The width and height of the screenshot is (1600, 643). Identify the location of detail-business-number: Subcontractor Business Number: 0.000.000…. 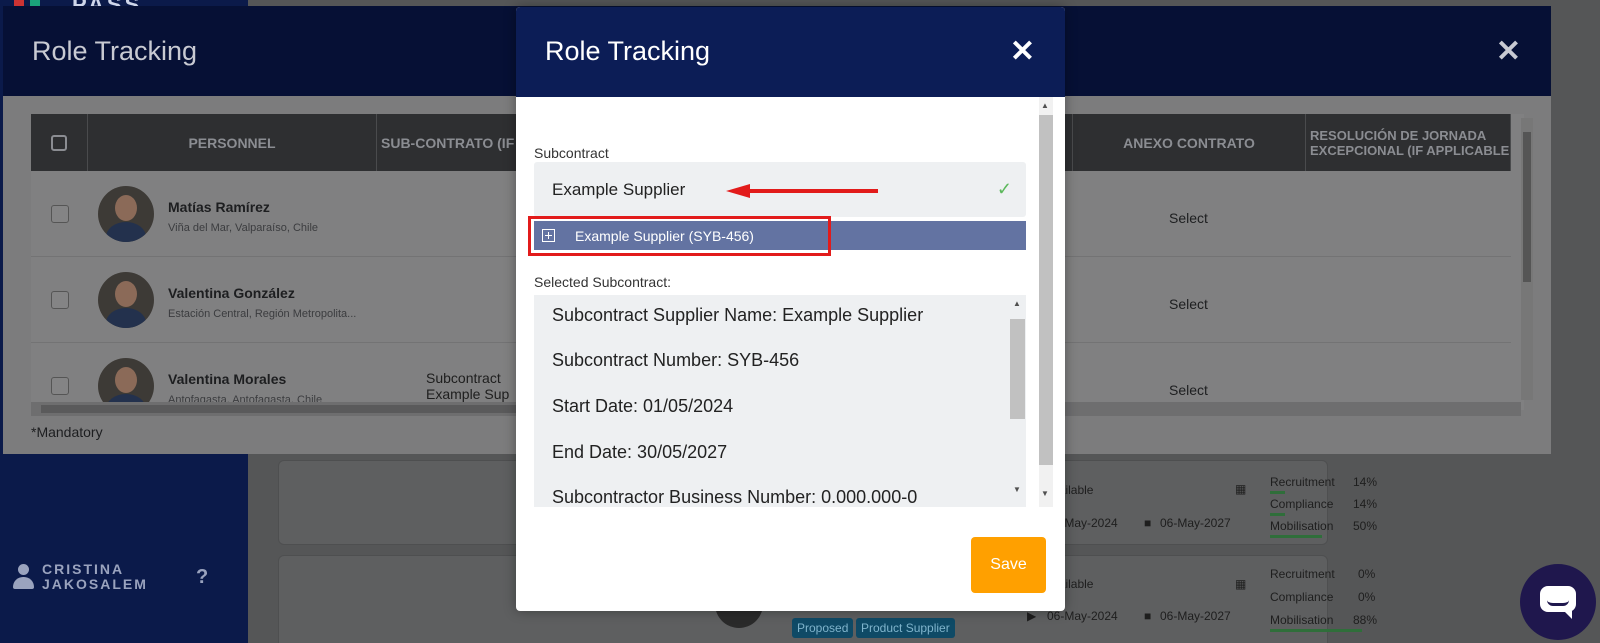
(735, 497).